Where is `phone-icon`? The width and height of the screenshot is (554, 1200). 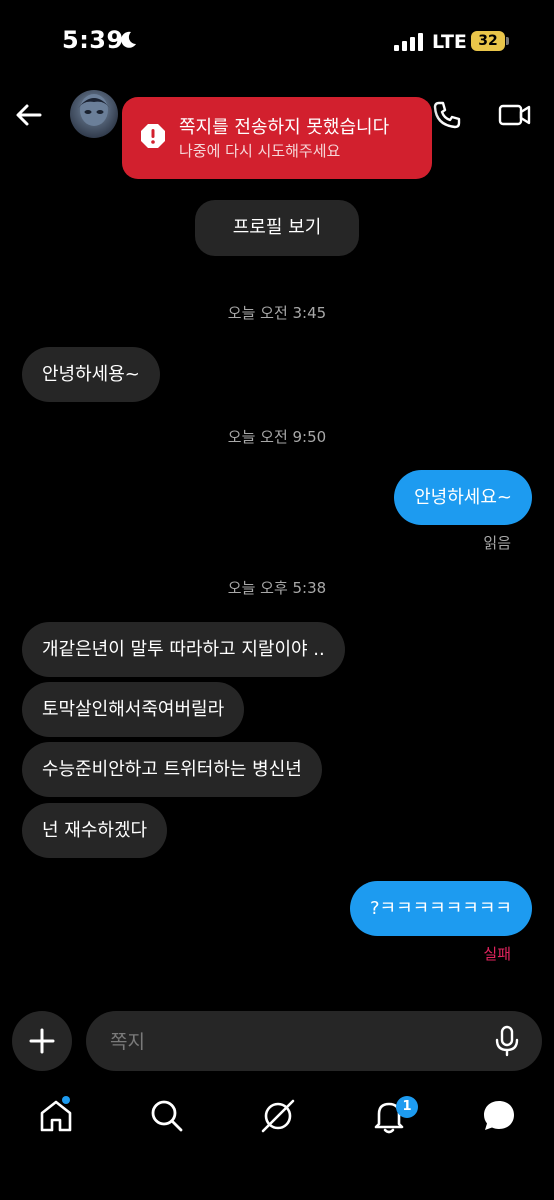 phone-icon is located at coordinates (447, 115).